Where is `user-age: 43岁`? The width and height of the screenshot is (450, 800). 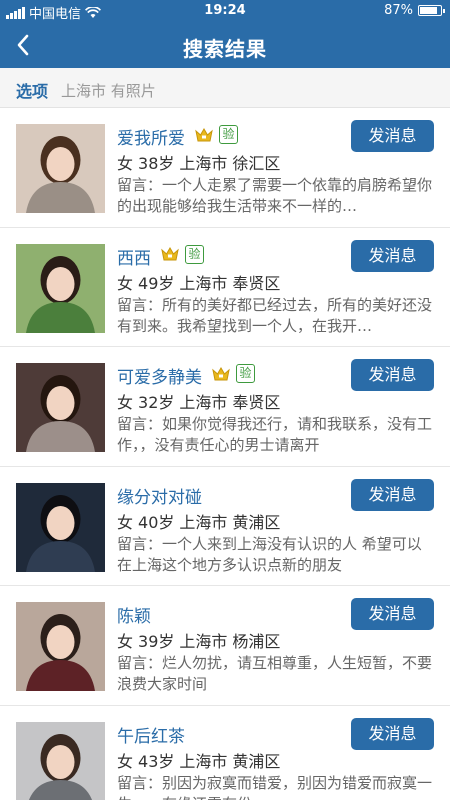 user-age: 43岁 is located at coordinates (156, 761).